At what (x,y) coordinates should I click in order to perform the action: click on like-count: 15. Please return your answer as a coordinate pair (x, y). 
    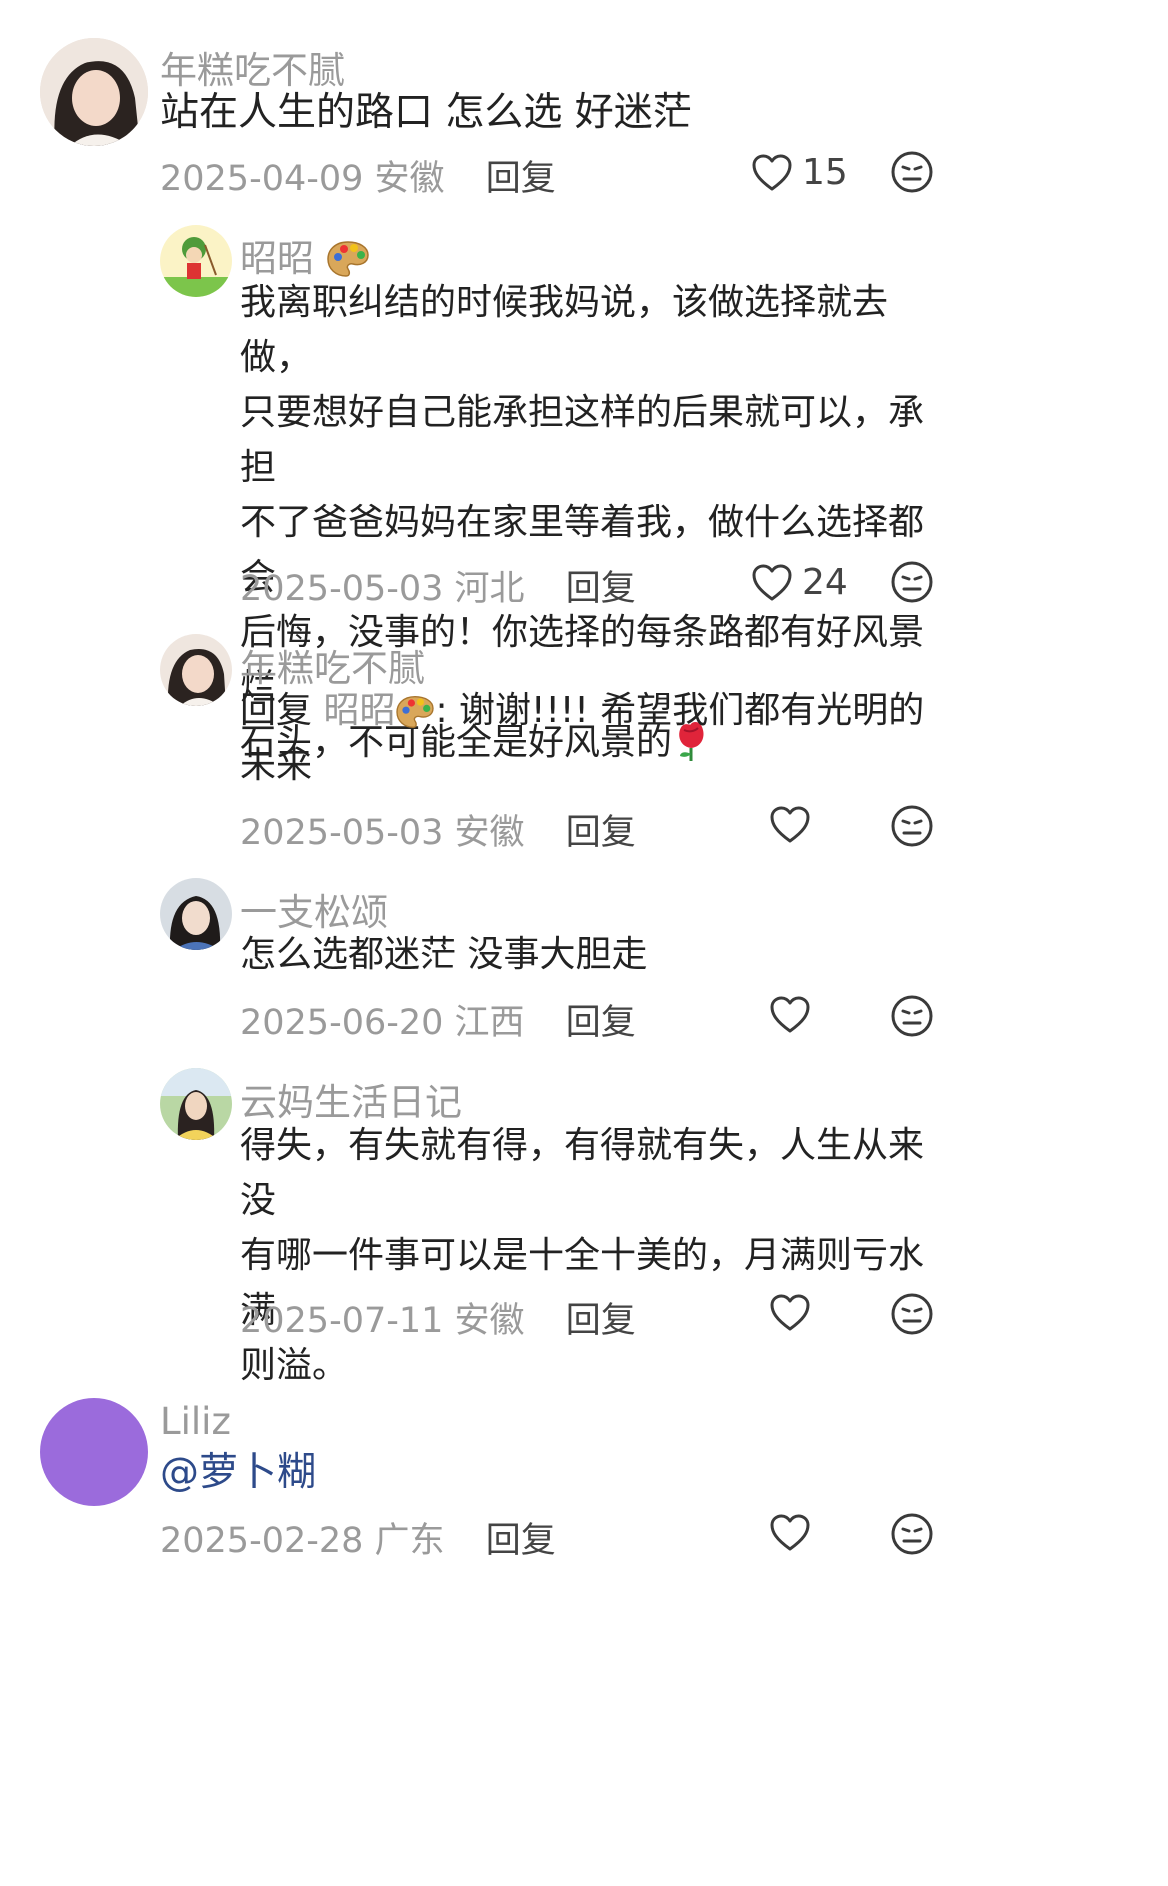
    Looking at the image, I should click on (825, 172).